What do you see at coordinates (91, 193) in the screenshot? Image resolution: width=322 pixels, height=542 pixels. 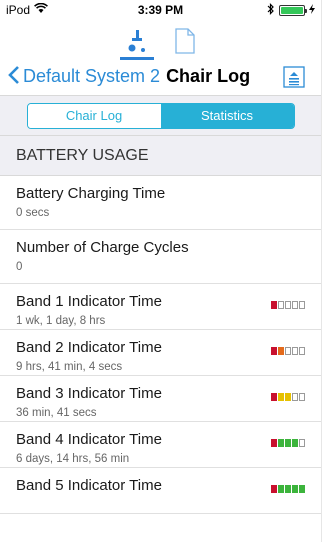 I see `row-title: Battery Charging Time` at bounding box center [91, 193].